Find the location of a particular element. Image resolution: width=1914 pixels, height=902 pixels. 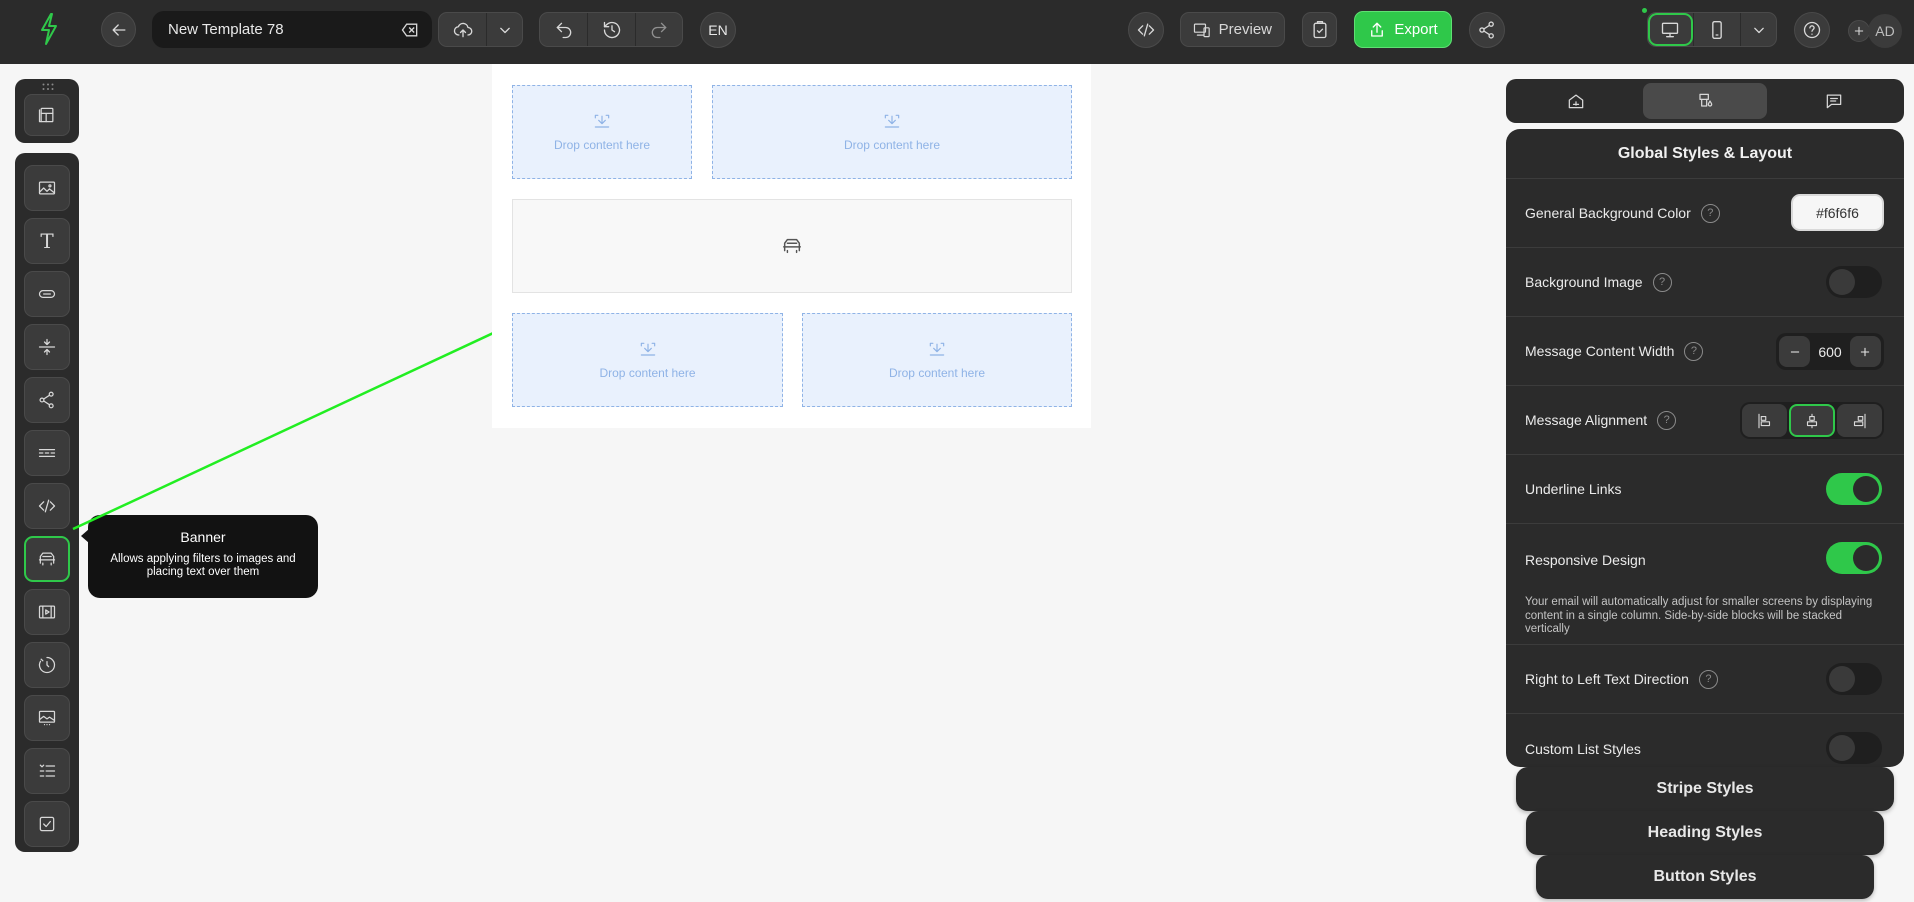

language-label: EN is located at coordinates (718, 30).